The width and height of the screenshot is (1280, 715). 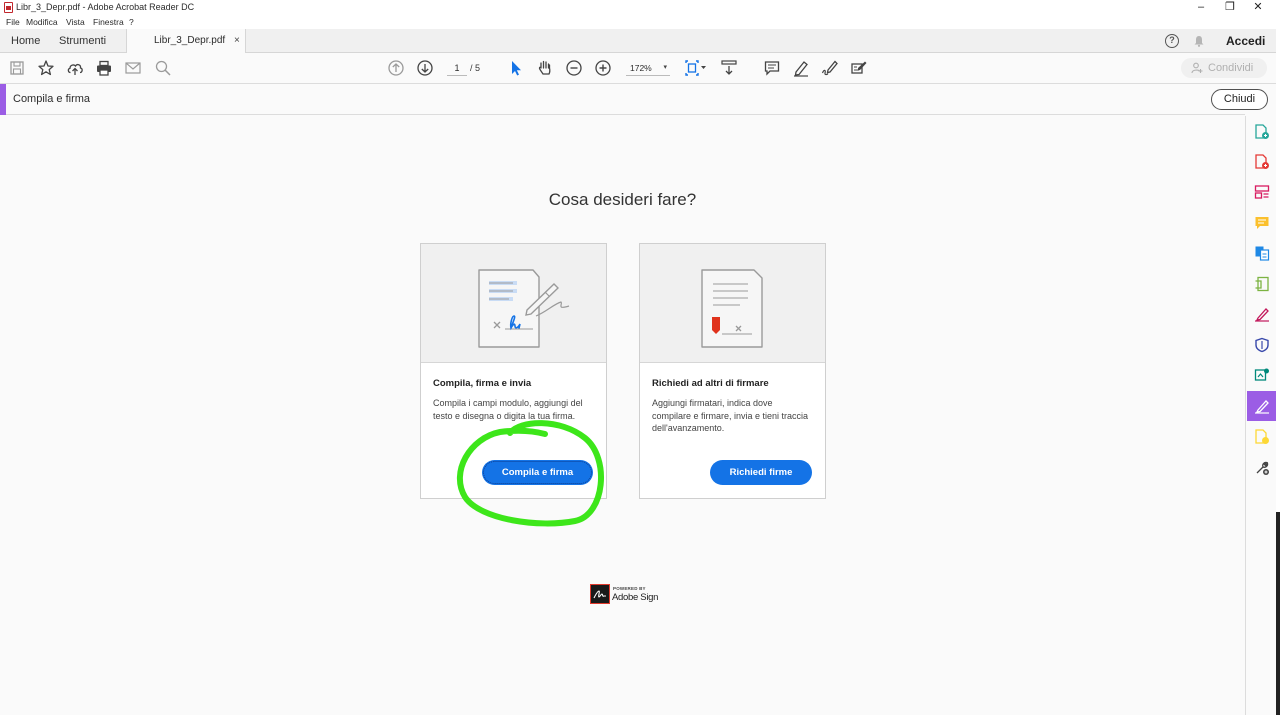 I want to click on comment-tool-icon, so click(x=1262, y=223).